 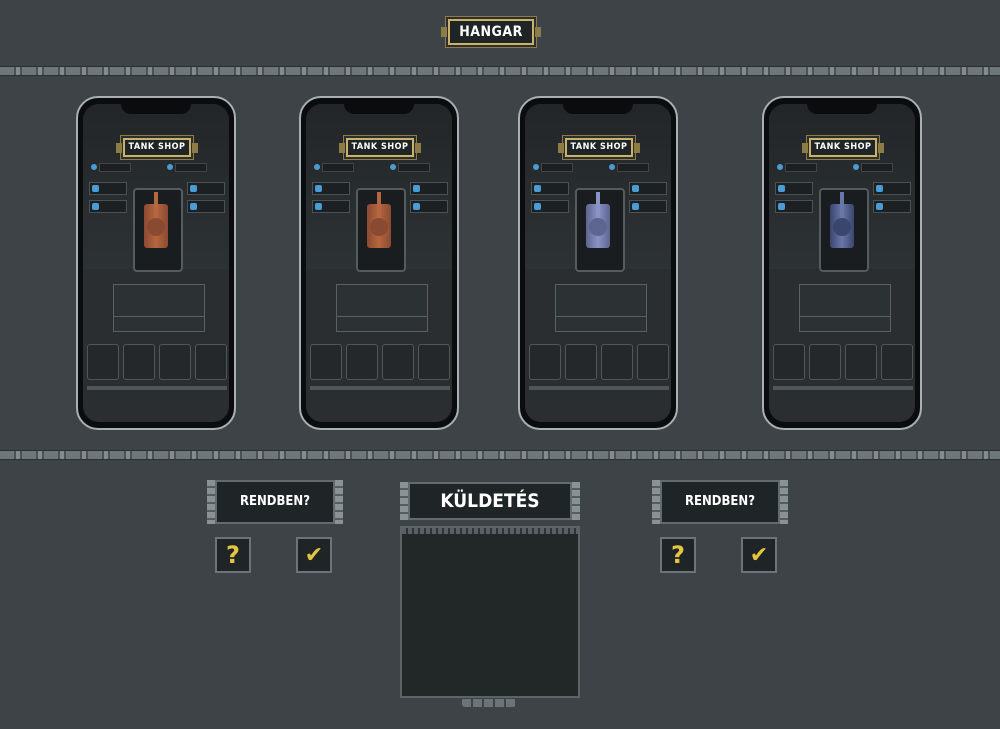 I want to click on phone-mockup-2: TANK SHOP, so click(x=379, y=263).